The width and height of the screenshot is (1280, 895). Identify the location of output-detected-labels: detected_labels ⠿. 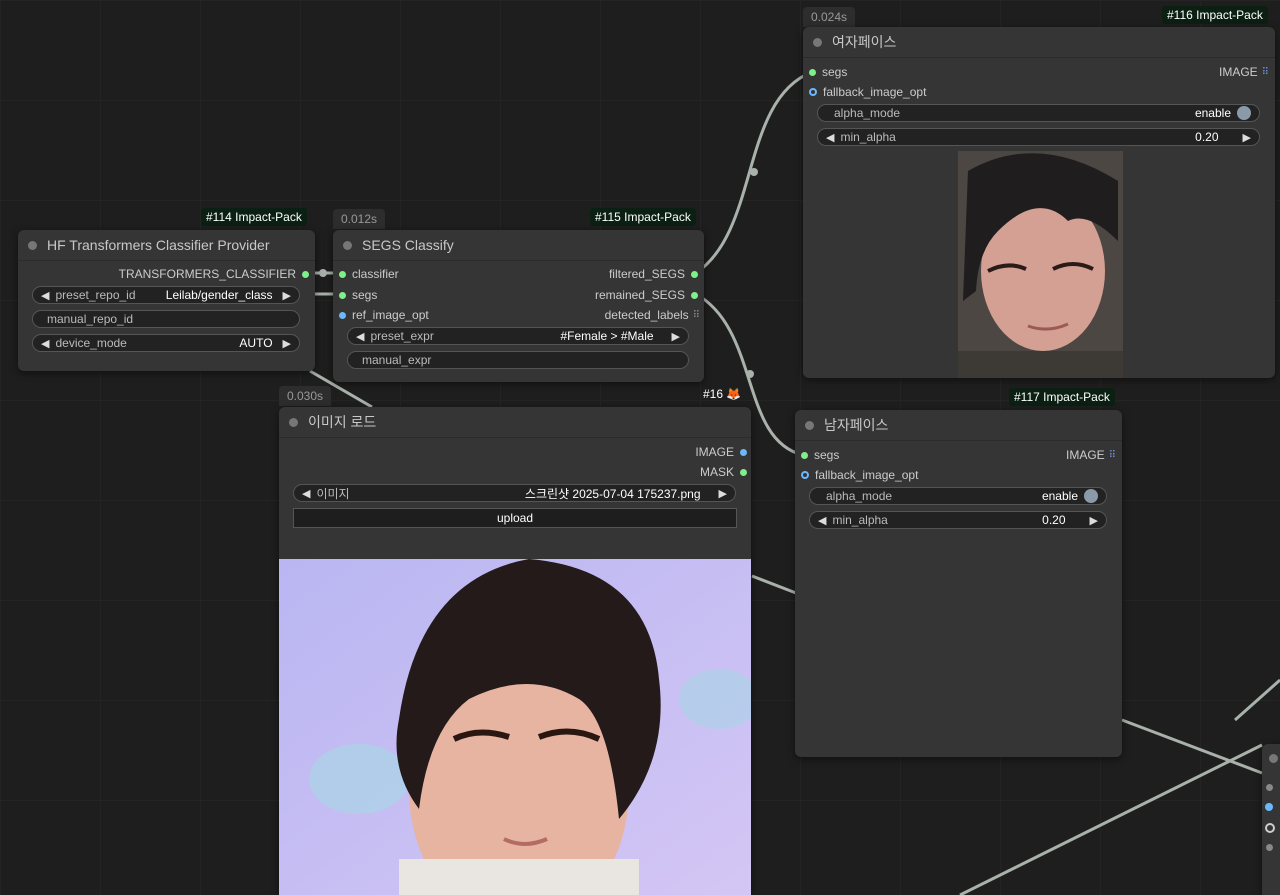
(652, 315).